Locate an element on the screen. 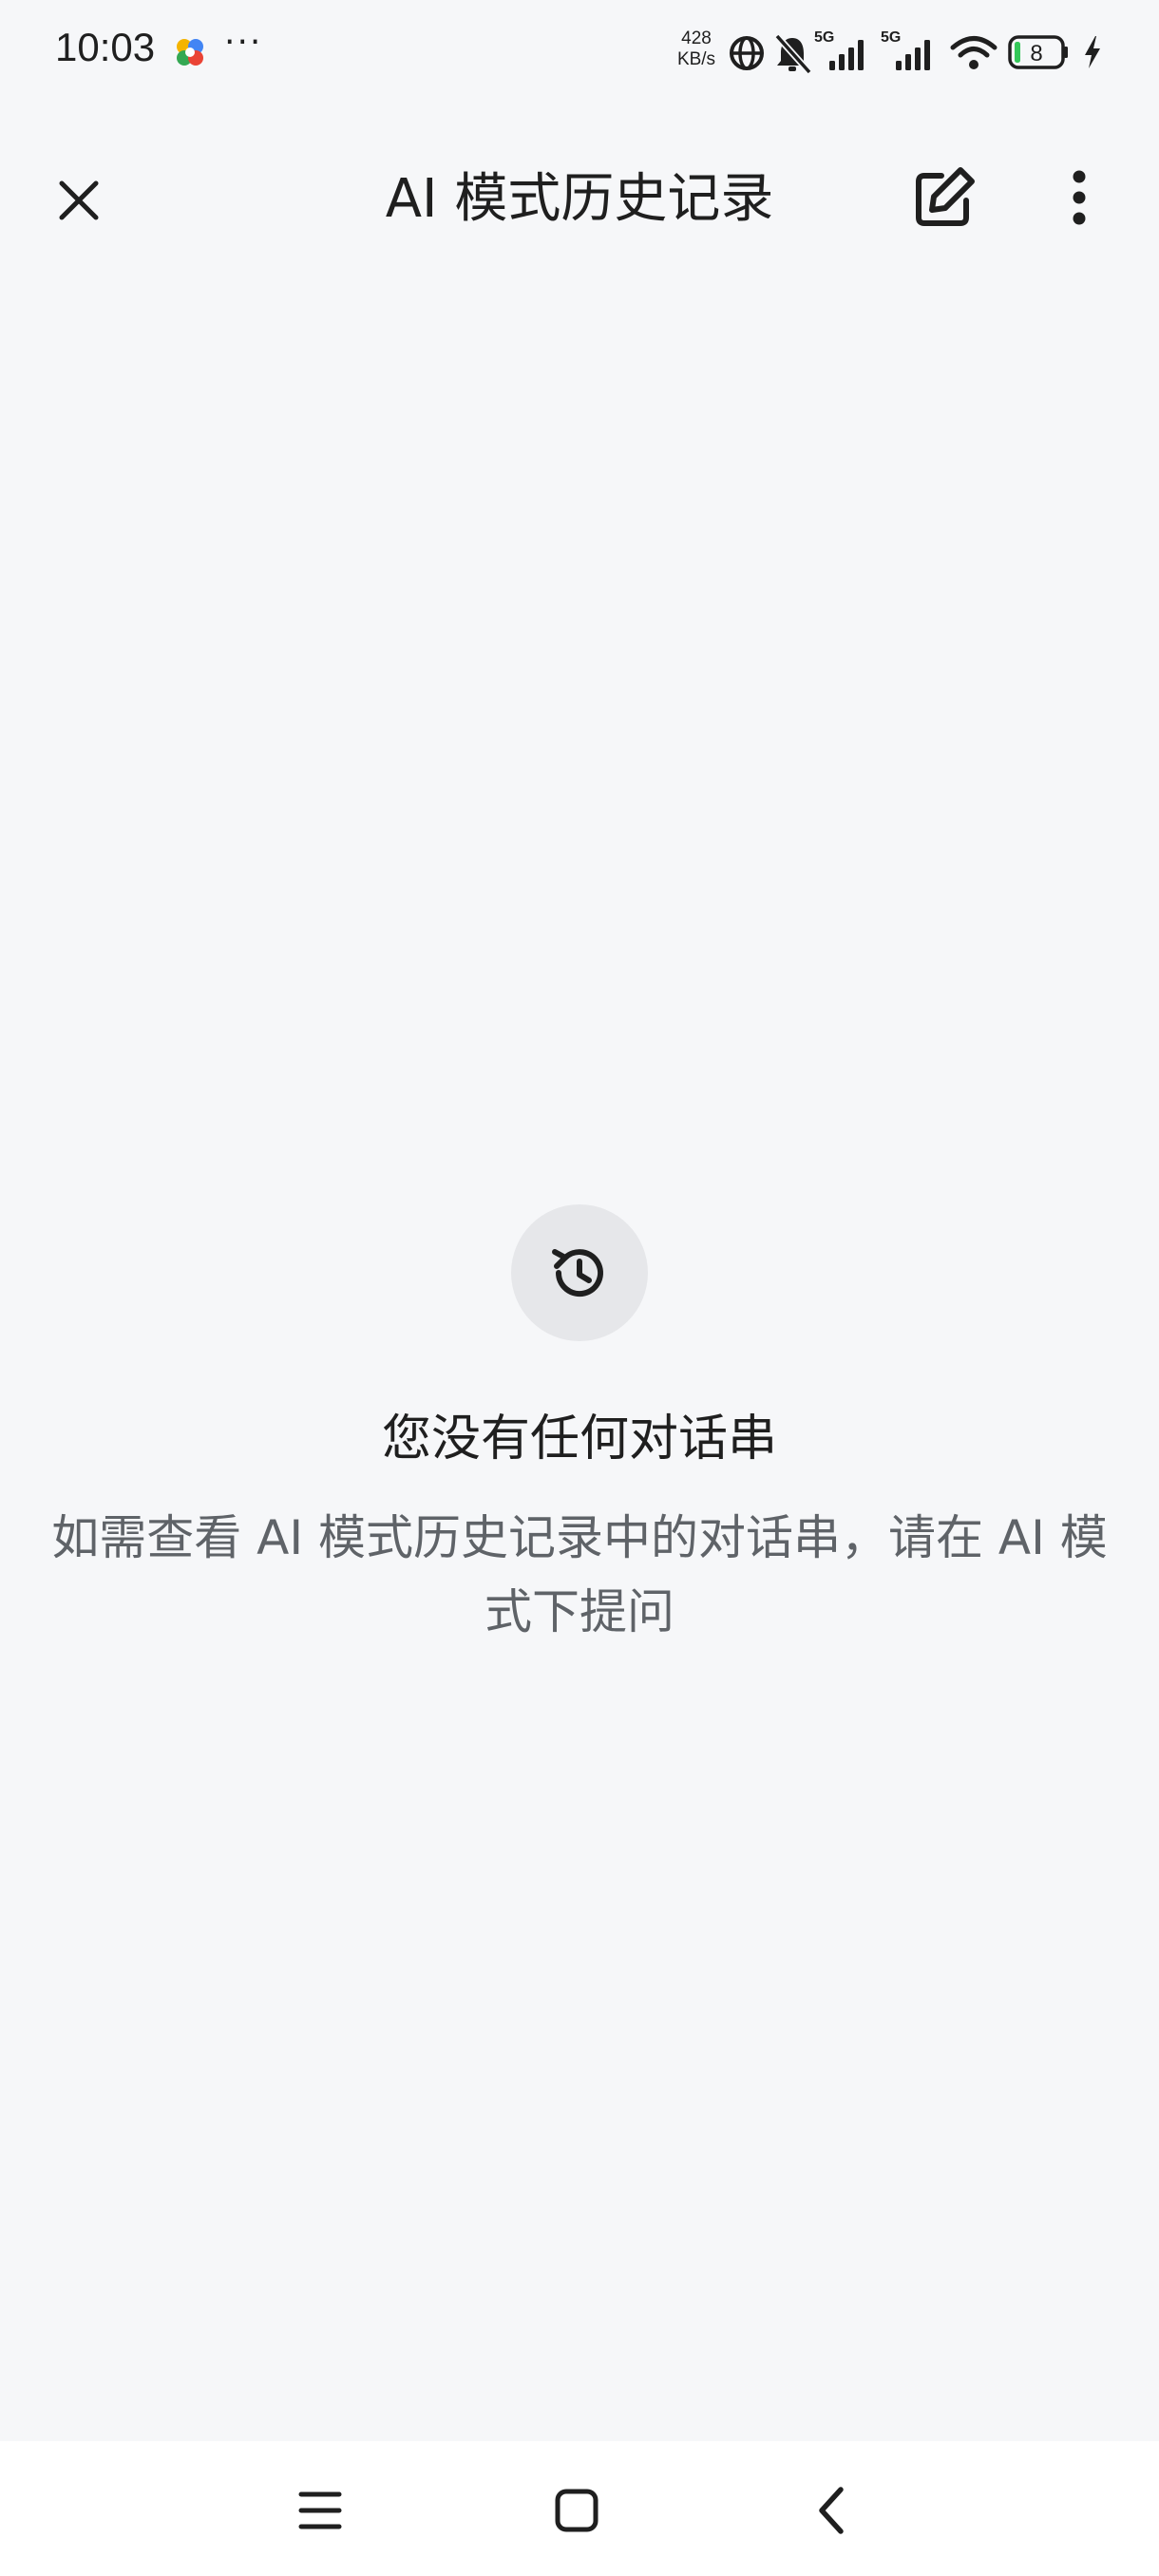 This screenshot has width=1159, height=2576. network-speed: 428 KB/s is located at coordinates (696, 49).